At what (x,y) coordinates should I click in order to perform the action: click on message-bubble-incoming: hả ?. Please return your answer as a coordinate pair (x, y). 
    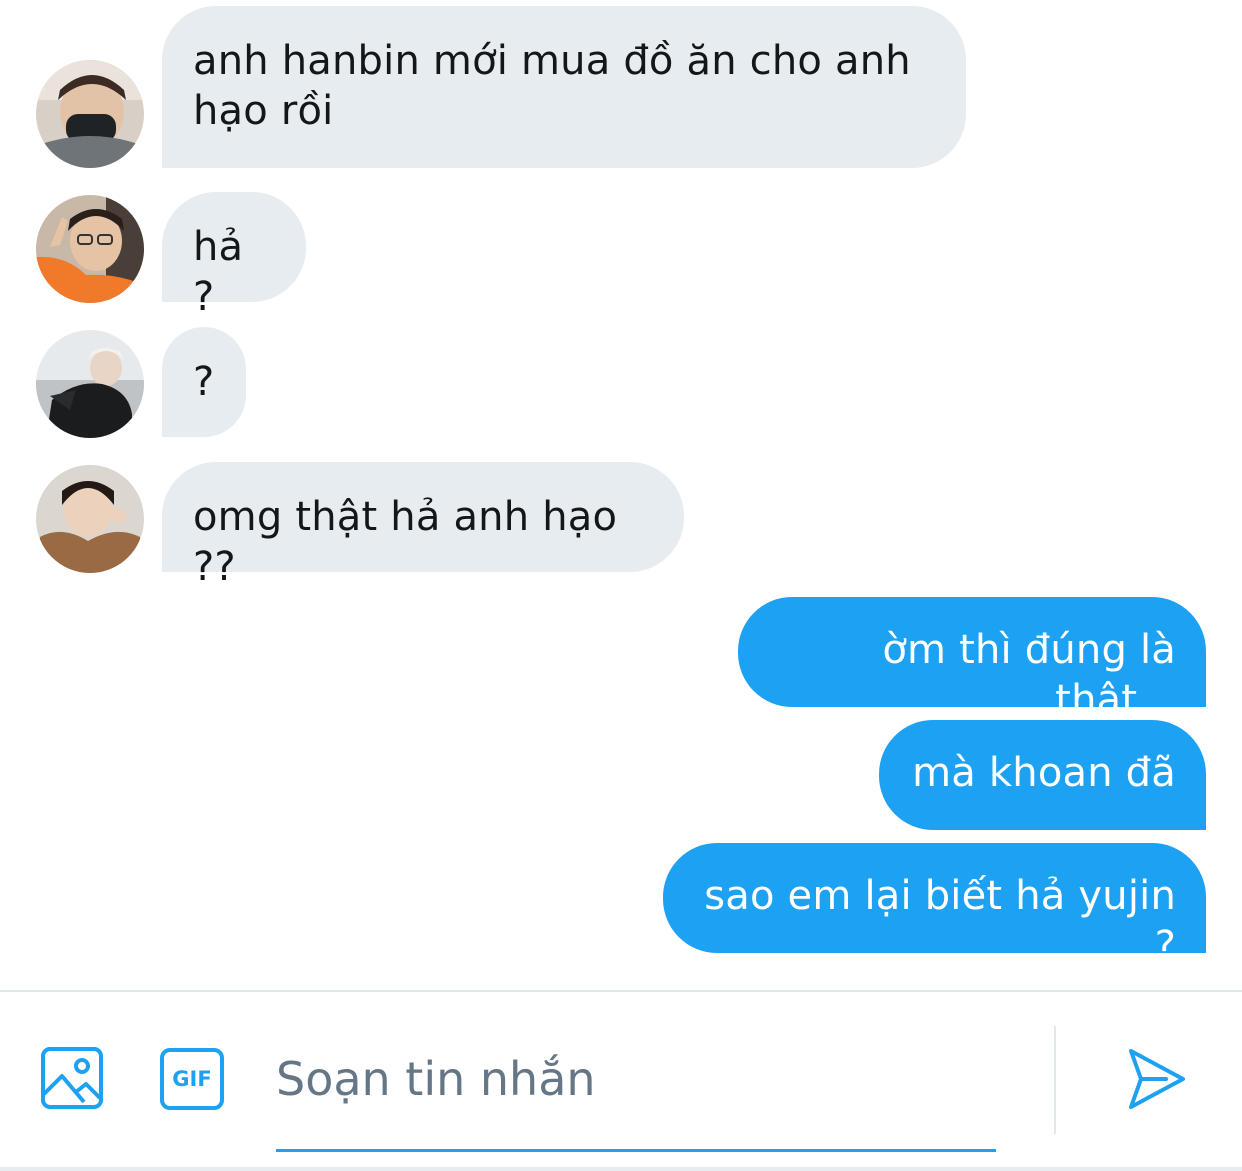
    Looking at the image, I should click on (234, 256).